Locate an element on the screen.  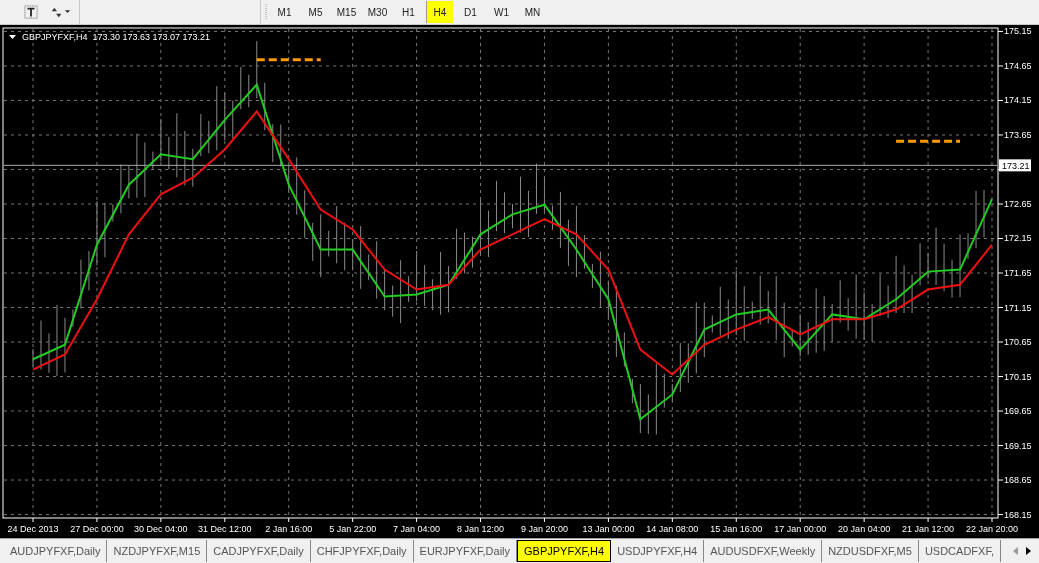
symbol-tab: GBPJPYFXF,H4 is located at coordinates (564, 551).